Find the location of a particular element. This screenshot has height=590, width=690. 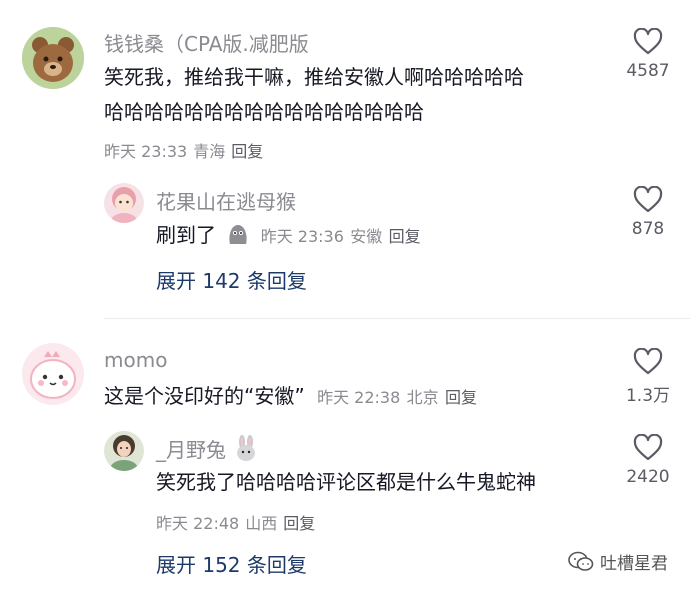

like-count: 1.3万 is located at coordinates (648, 396).